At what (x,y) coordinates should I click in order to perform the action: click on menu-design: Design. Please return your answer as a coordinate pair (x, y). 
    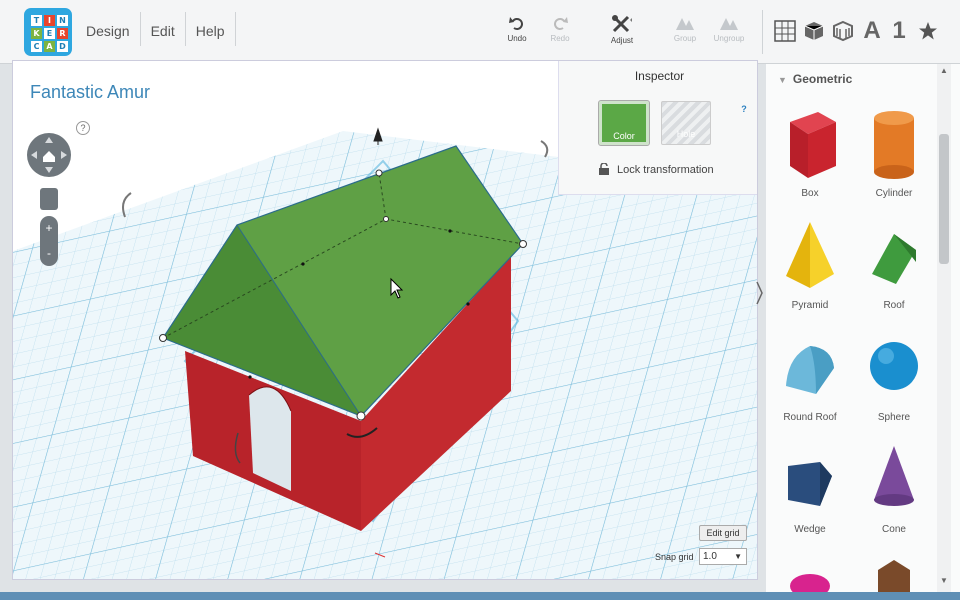
    Looking at the image, I should click on (108, 29).